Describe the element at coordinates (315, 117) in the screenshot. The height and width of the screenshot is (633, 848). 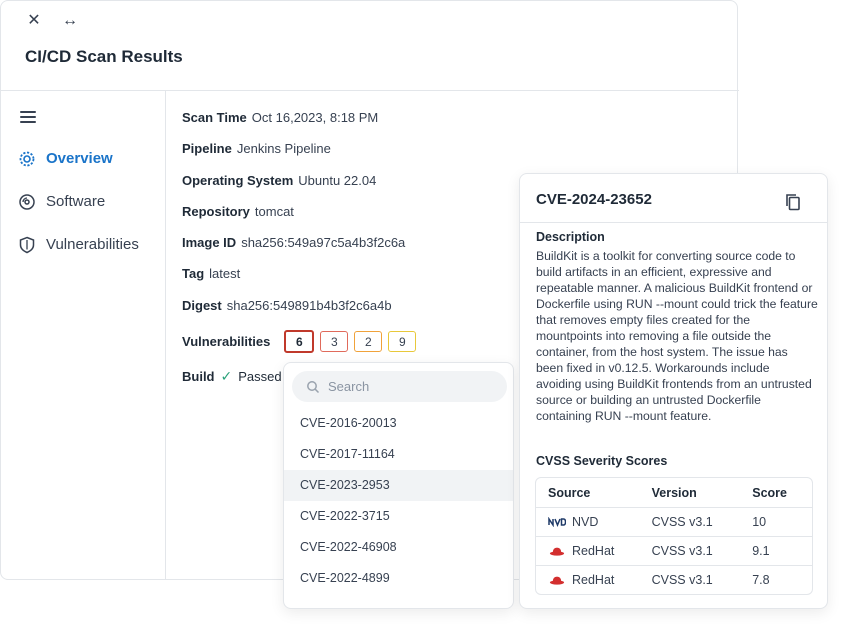
I see `field-value: Oct 16,2023, 8:18 PM` at that location.